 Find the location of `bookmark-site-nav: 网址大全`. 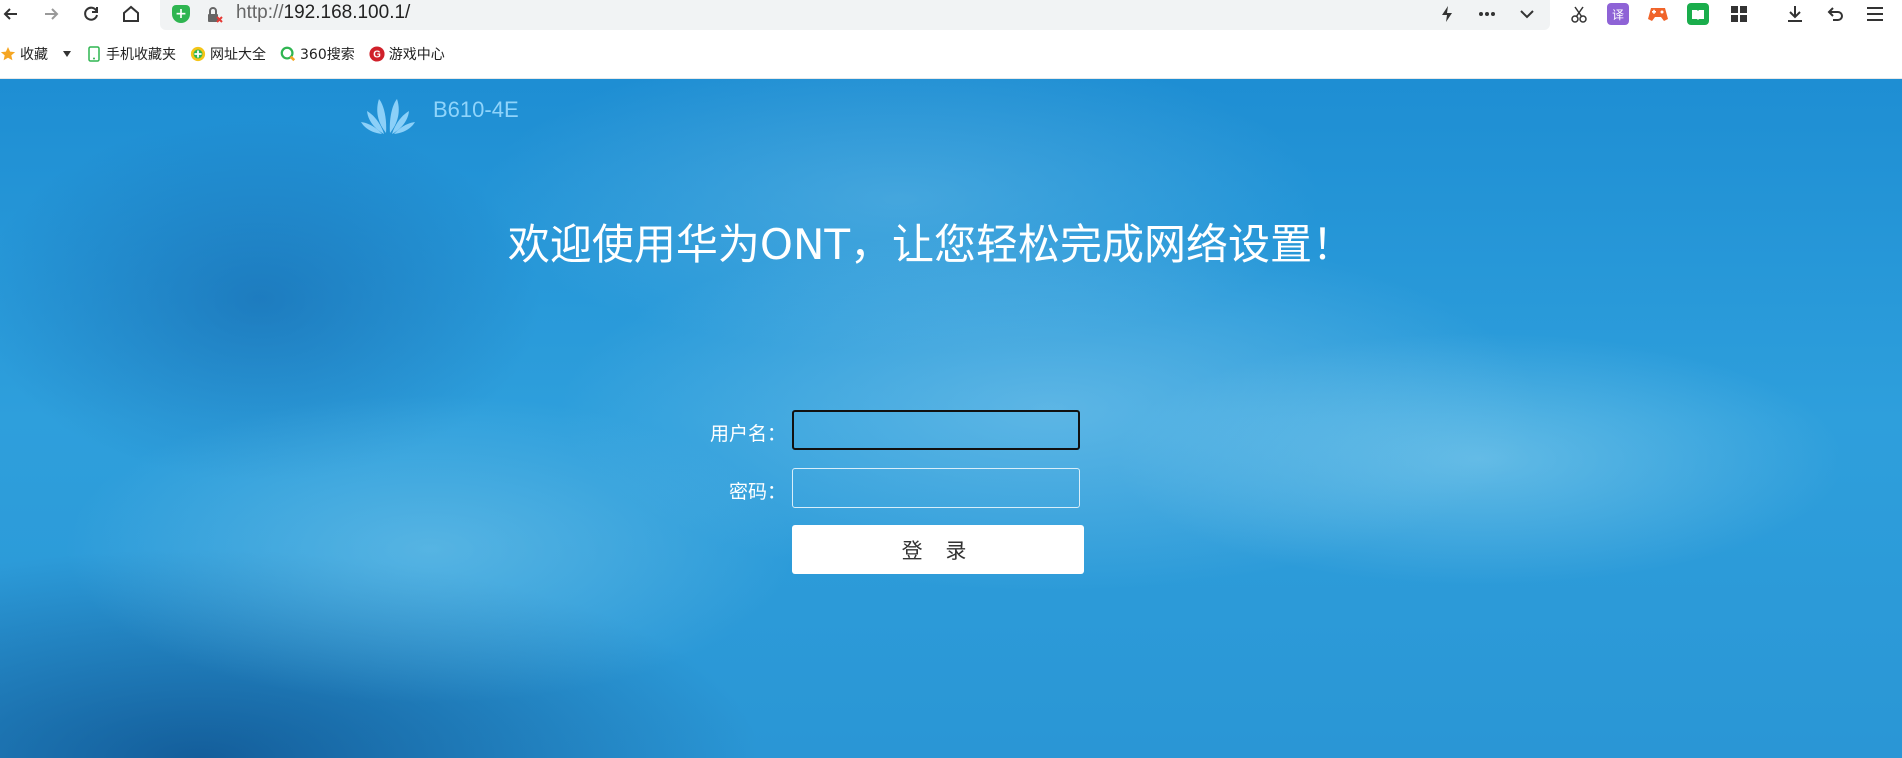

bookmark-site-nav: 网址大全 is located at coordinates (228, 54).